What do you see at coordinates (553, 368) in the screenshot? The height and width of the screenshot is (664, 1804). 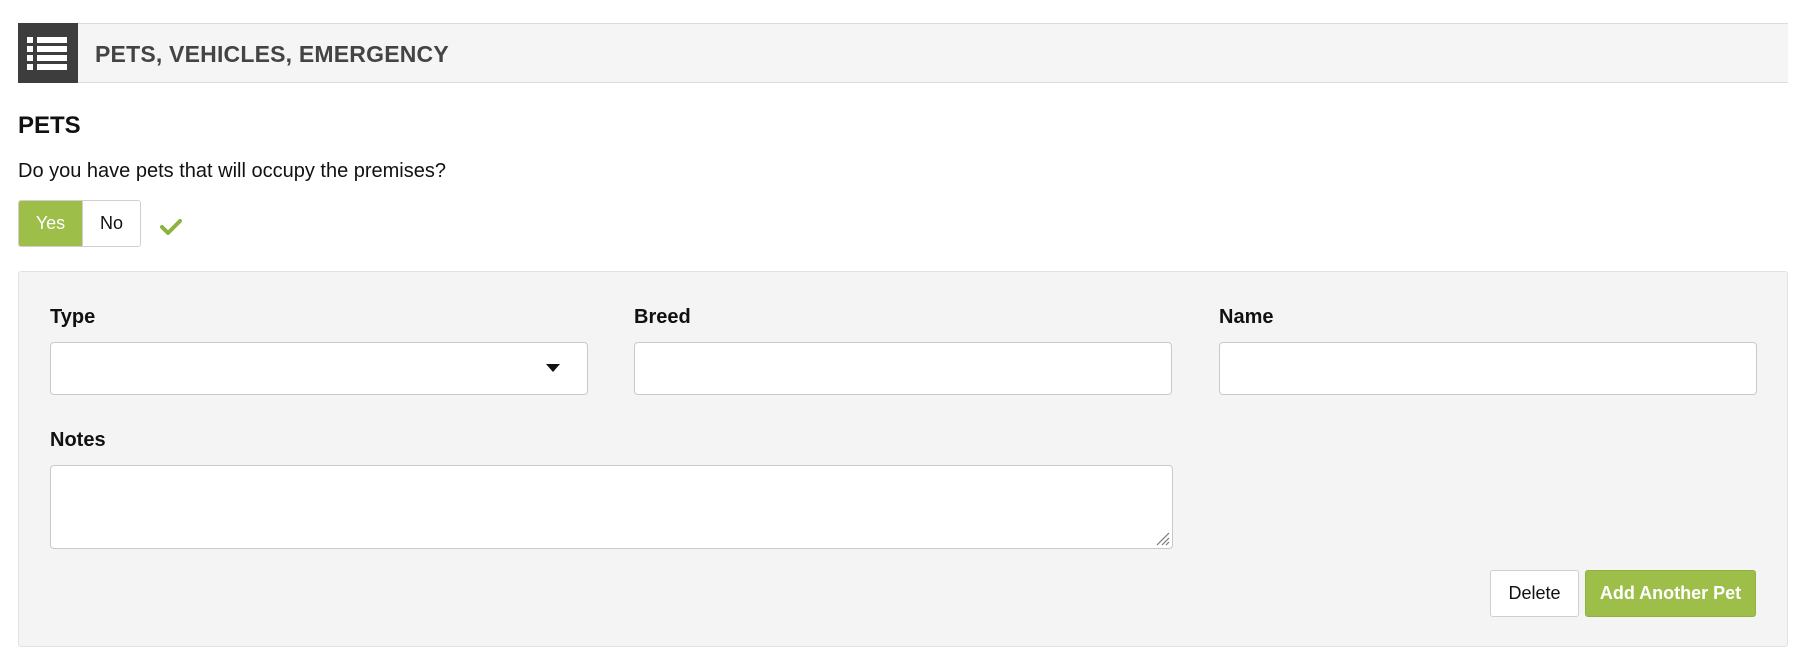 I see `chevron-down-icon` at bounding box center [553, 368].